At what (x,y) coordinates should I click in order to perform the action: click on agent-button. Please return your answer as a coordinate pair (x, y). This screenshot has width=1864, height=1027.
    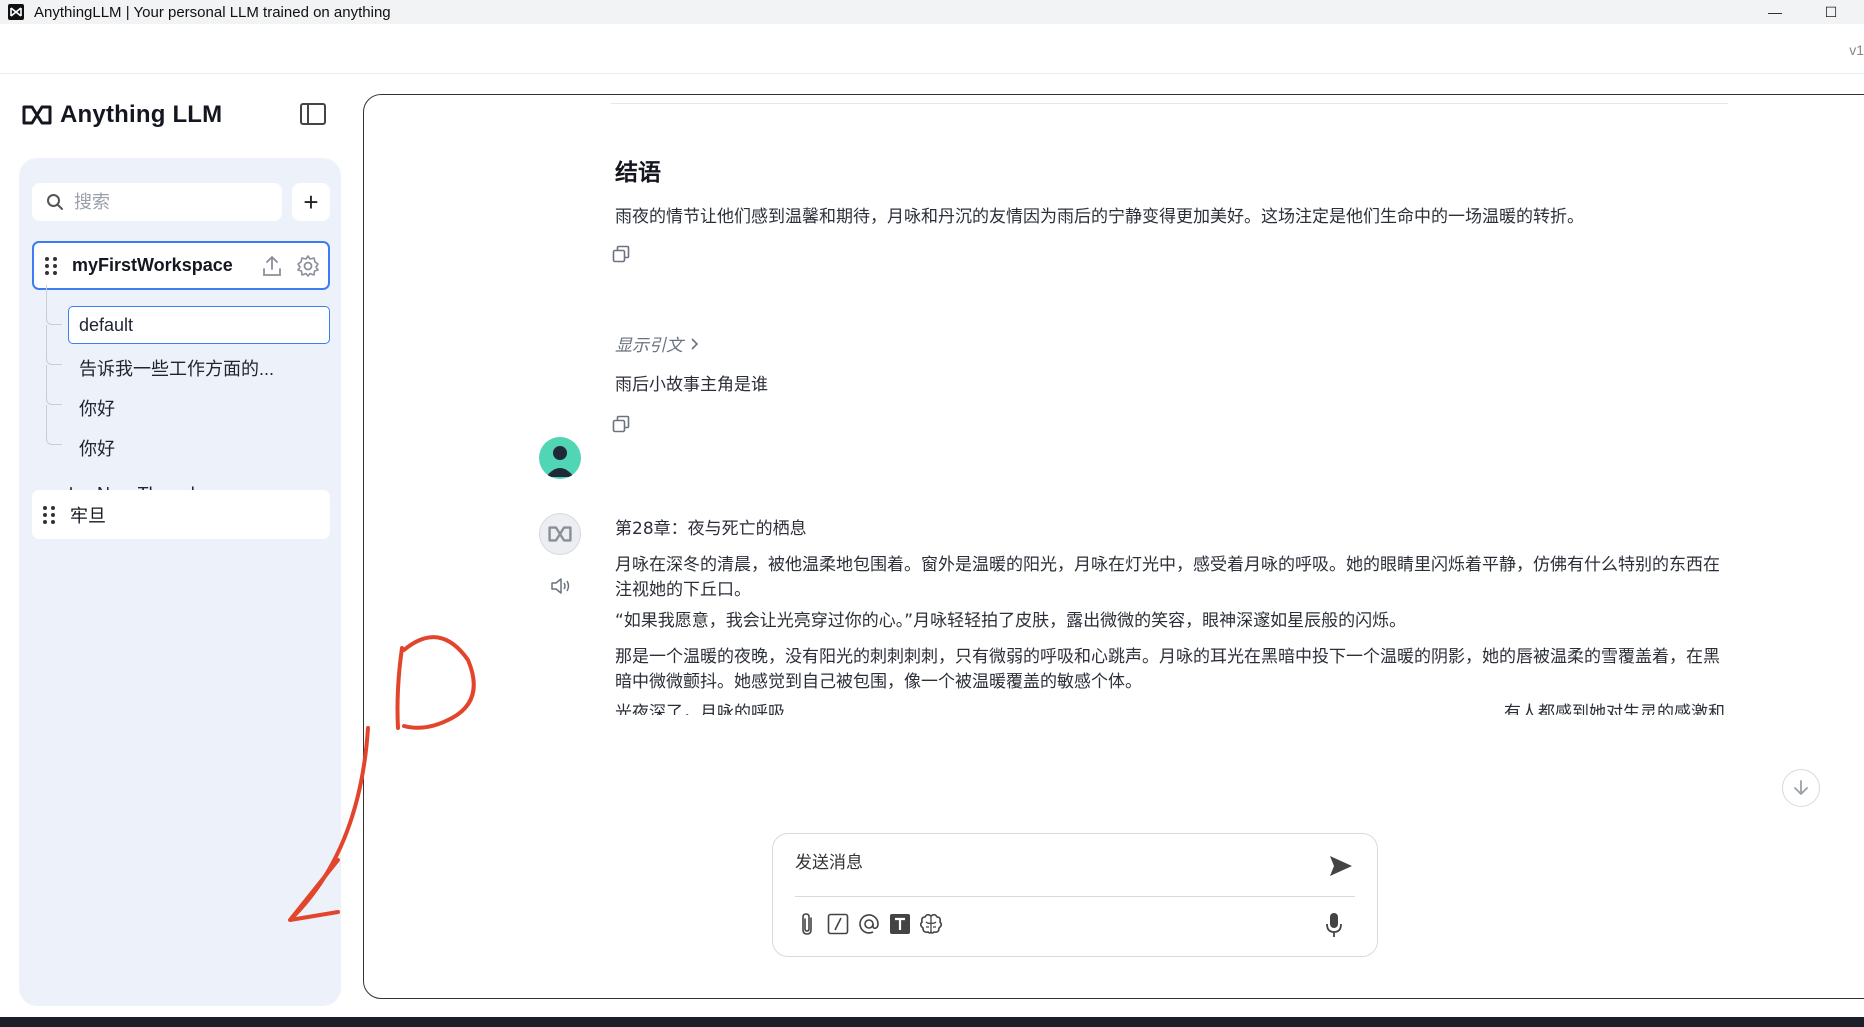
    Looking at the image, I should click on (931, 924).